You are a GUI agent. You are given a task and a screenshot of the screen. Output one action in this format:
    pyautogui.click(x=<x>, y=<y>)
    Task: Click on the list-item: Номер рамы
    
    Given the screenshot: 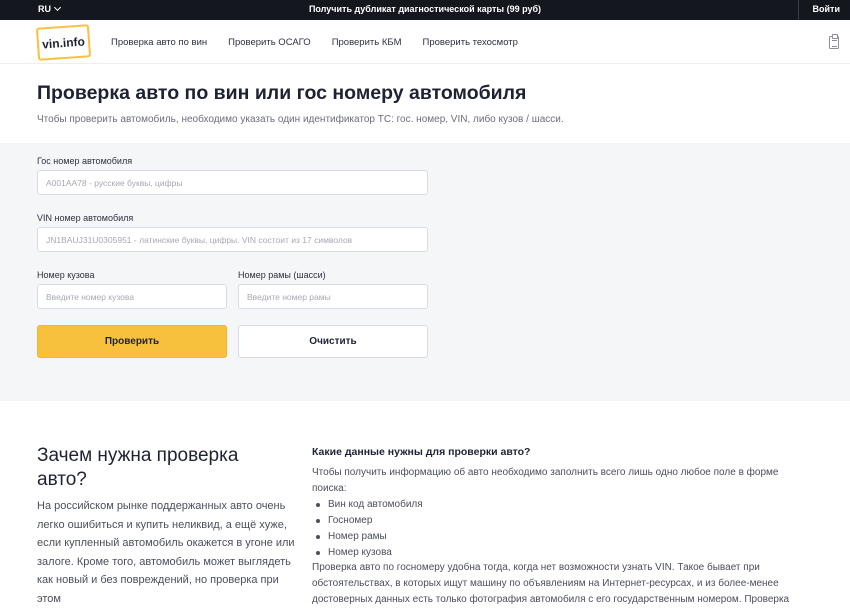 What is the action you would take?
    pyautogui.click(x=369, y=537)
    